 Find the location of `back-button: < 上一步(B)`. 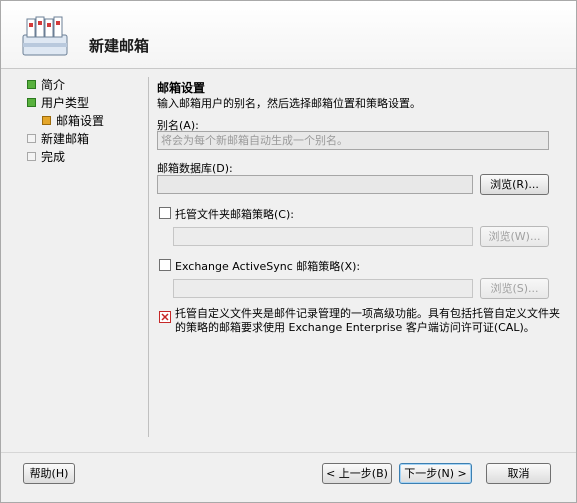

back-button: < 上一步(B) is located at coordinates (357, 473).